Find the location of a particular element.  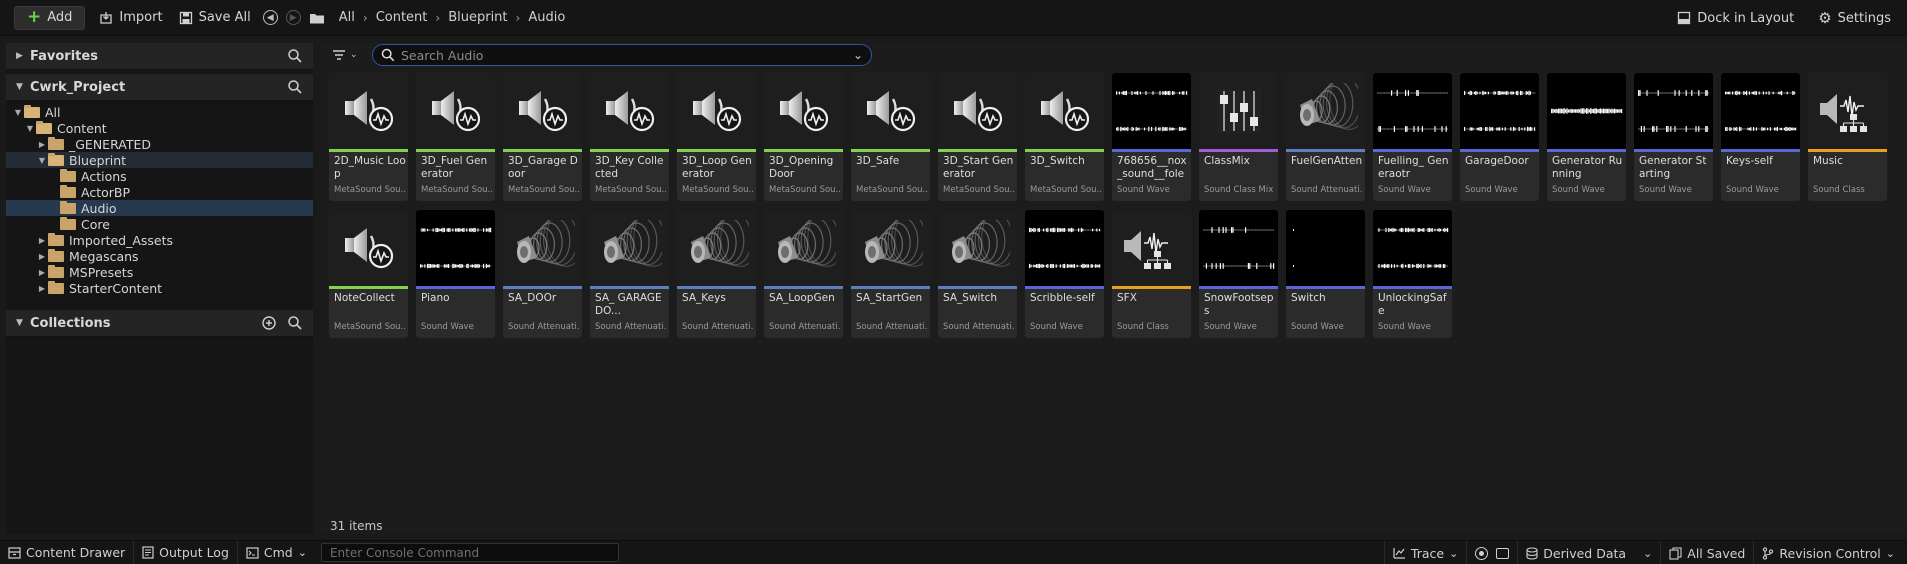

asset-tile: Switch Sound Wave is located at coordinates (1325, 274).